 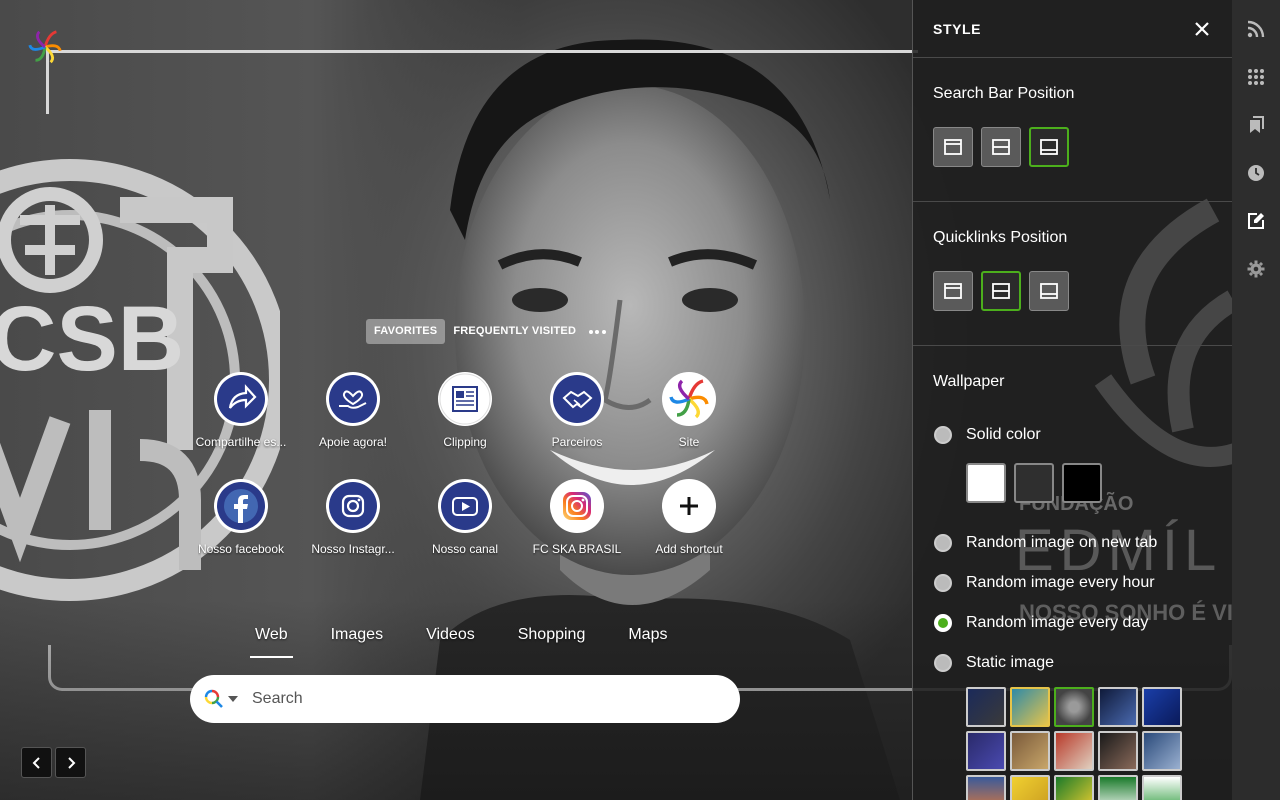 What do you see at coordinates (465, 506) in the screenshot?
I see `youtube-icon` at bounding box center [465, 506].